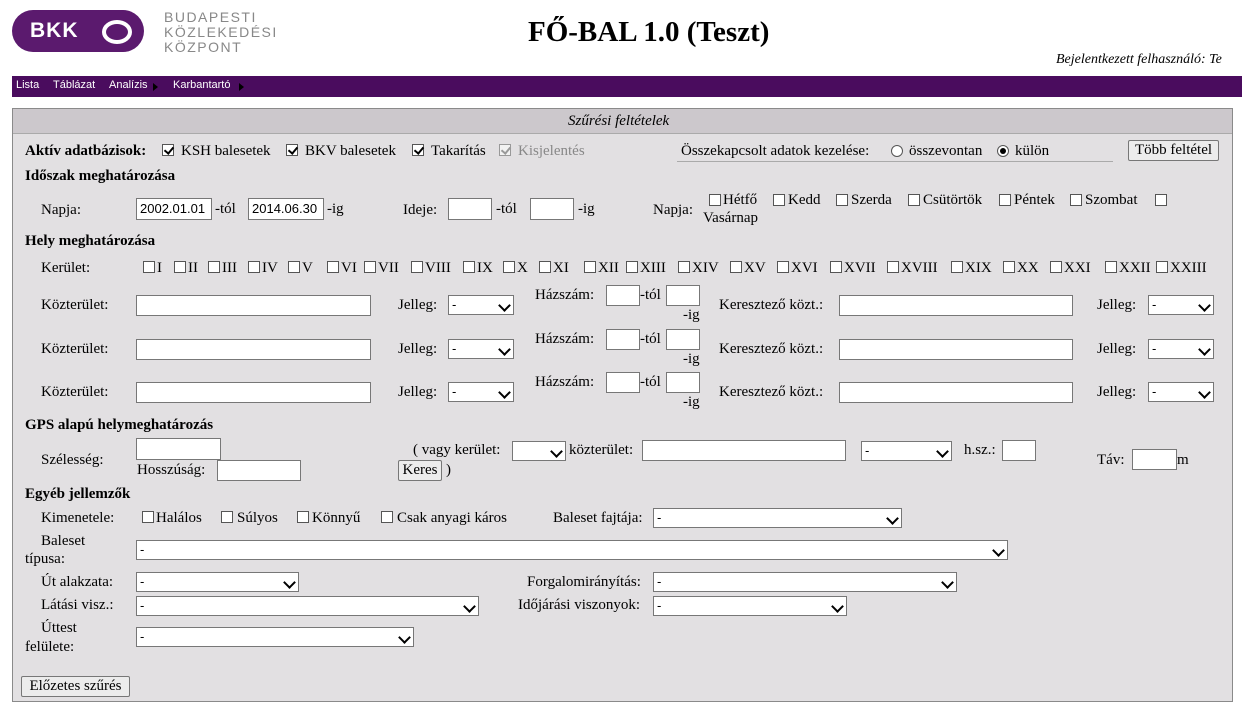  Describe the element at coordinates (505, 150) in the screenshot. I see `kisjelentes-checkbox` at that location.